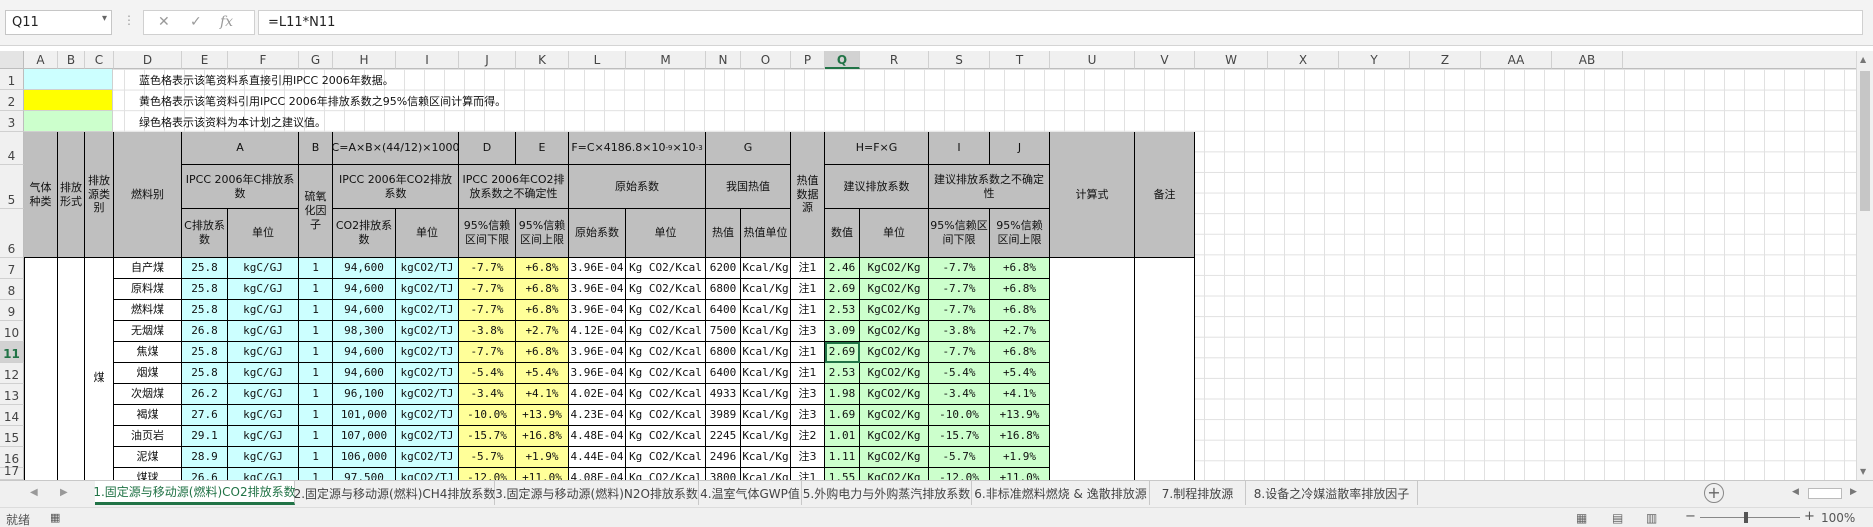  What do you see at coordinates (723, 268) in the screenshot?
I see `heat-value-cell: 6200` at bounding box center [723, 268].